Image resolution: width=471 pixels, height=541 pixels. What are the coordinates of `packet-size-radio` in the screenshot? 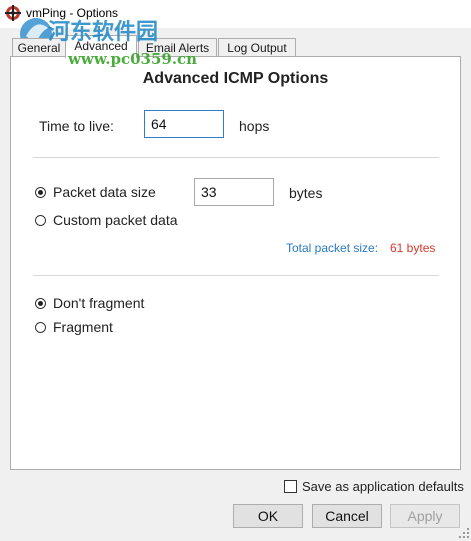 It's located at (40, 192).